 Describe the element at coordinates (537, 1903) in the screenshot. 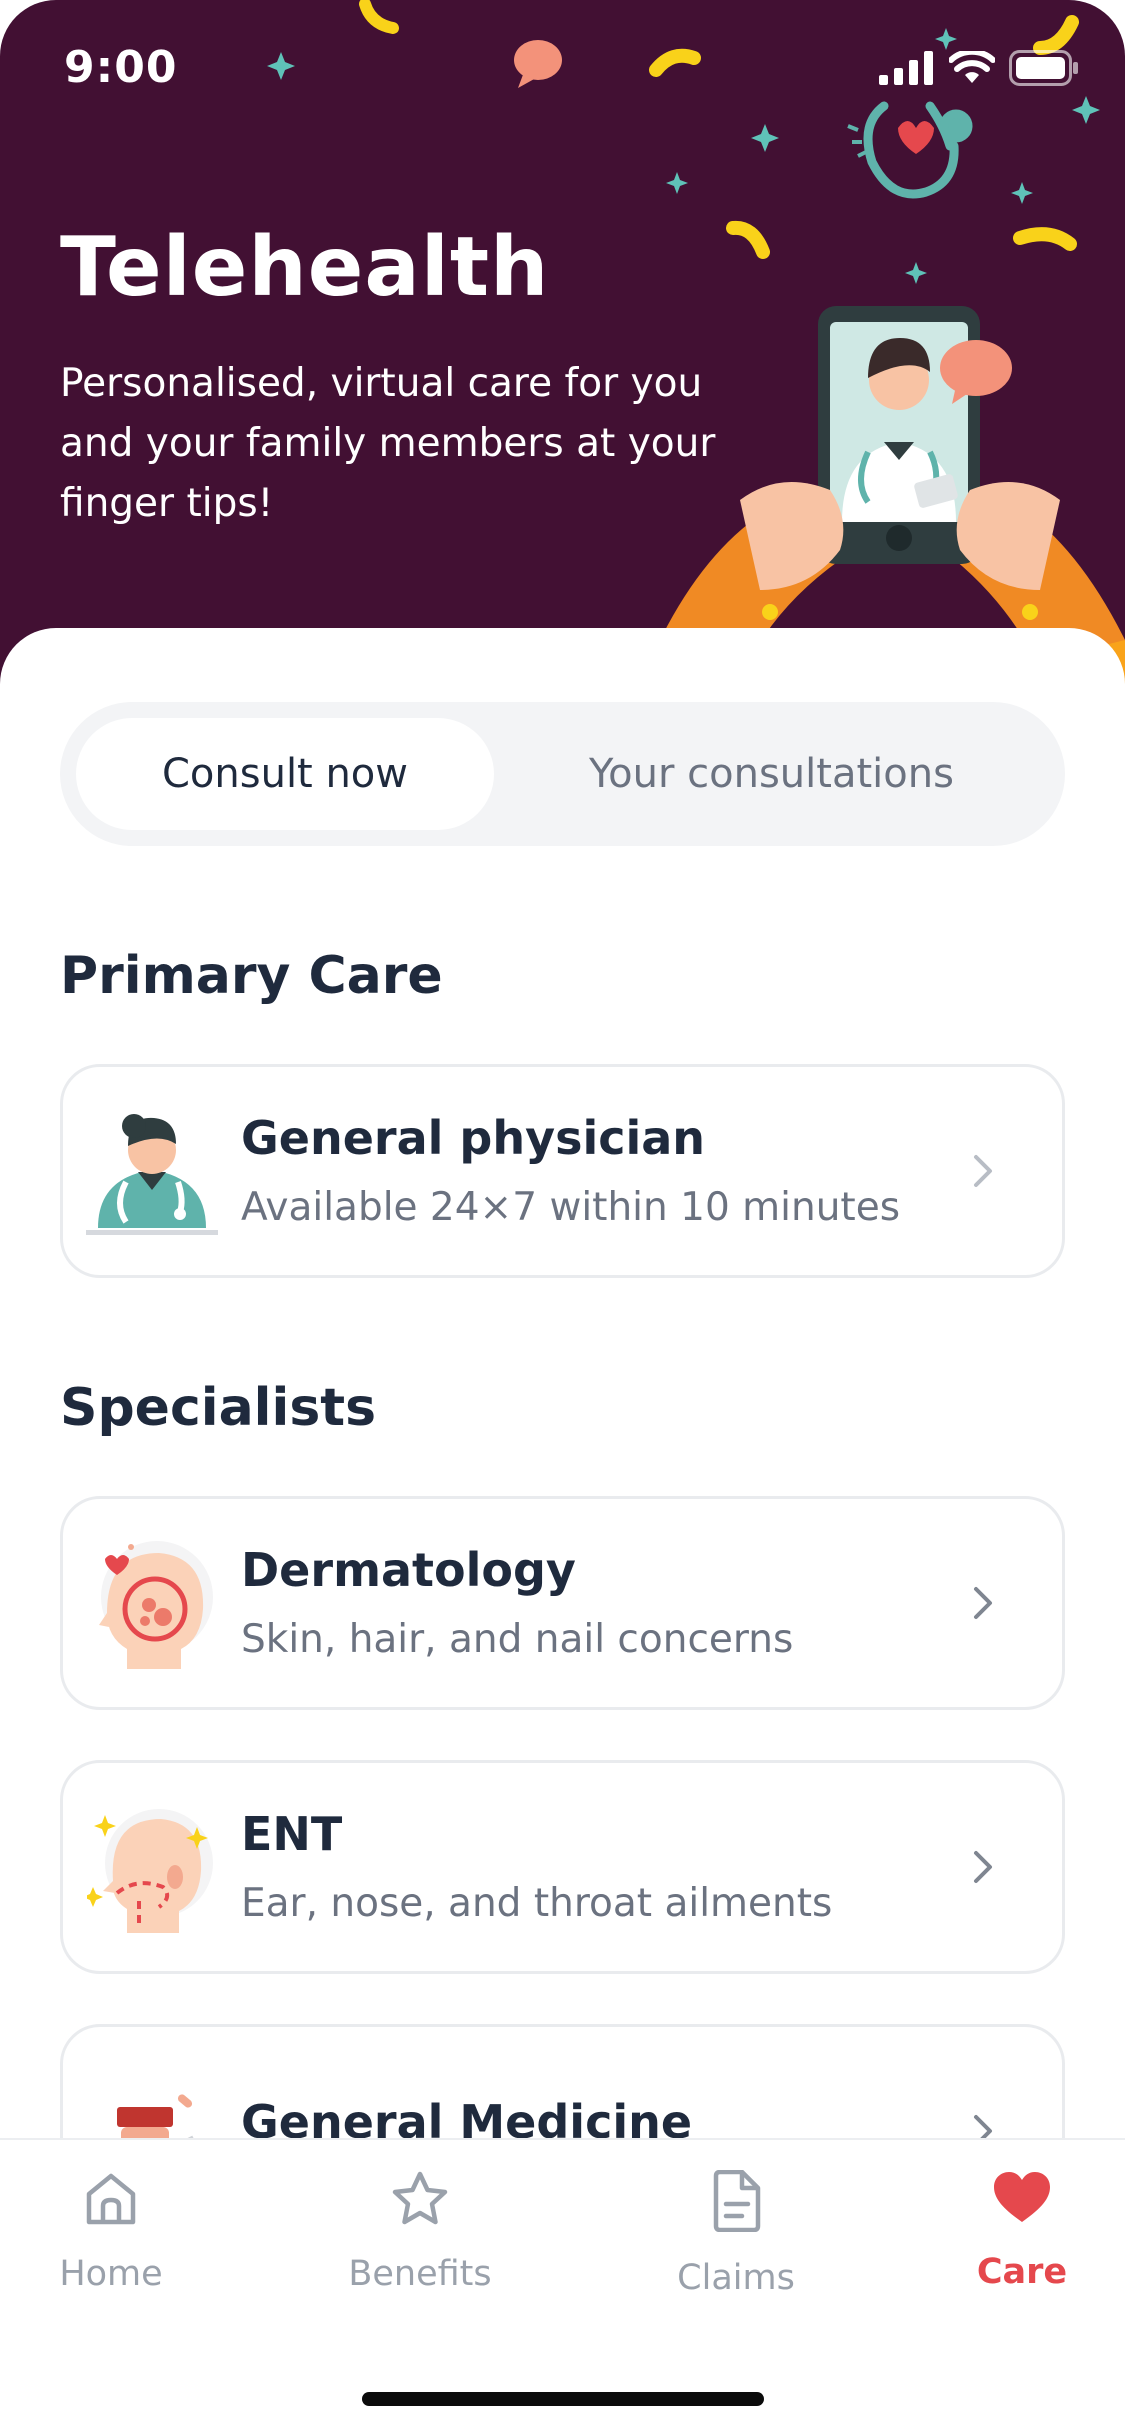

I see `card-subtitle: Ear, nose, and throat ailments` at that location.